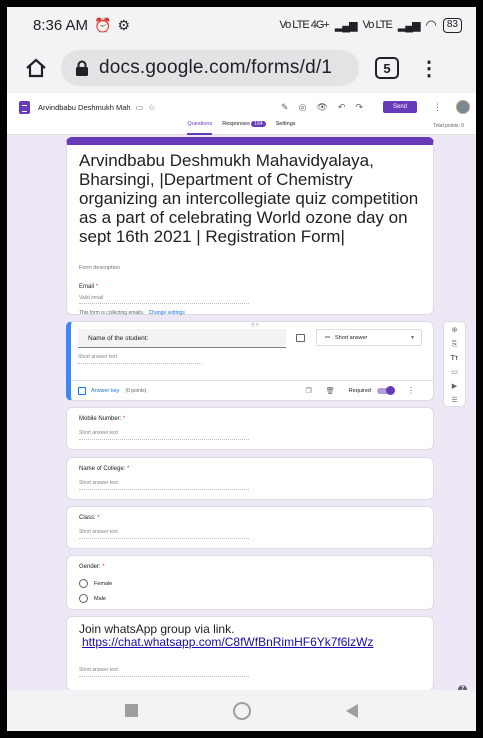 This screenshot has height=738, width=483. What do you see at coordinates (300, 338) in the screenshot?
I see `add-image-icon` at bounding box center [300, 338].